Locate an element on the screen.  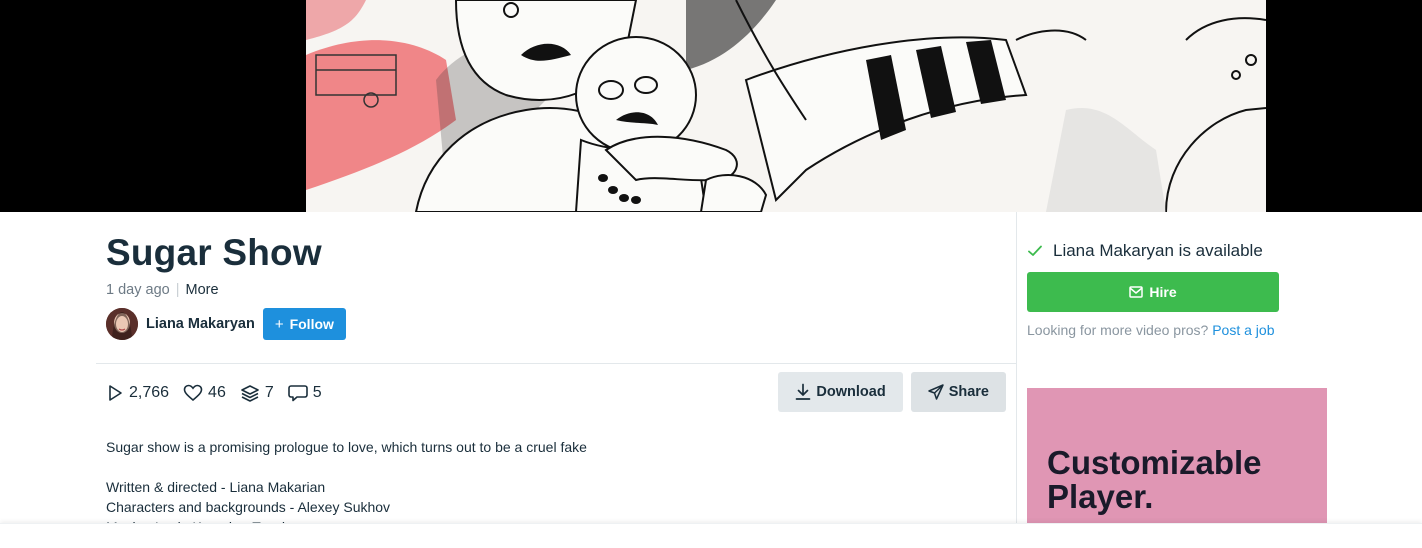
envelope-icon is located at coordinates (1136, 292).